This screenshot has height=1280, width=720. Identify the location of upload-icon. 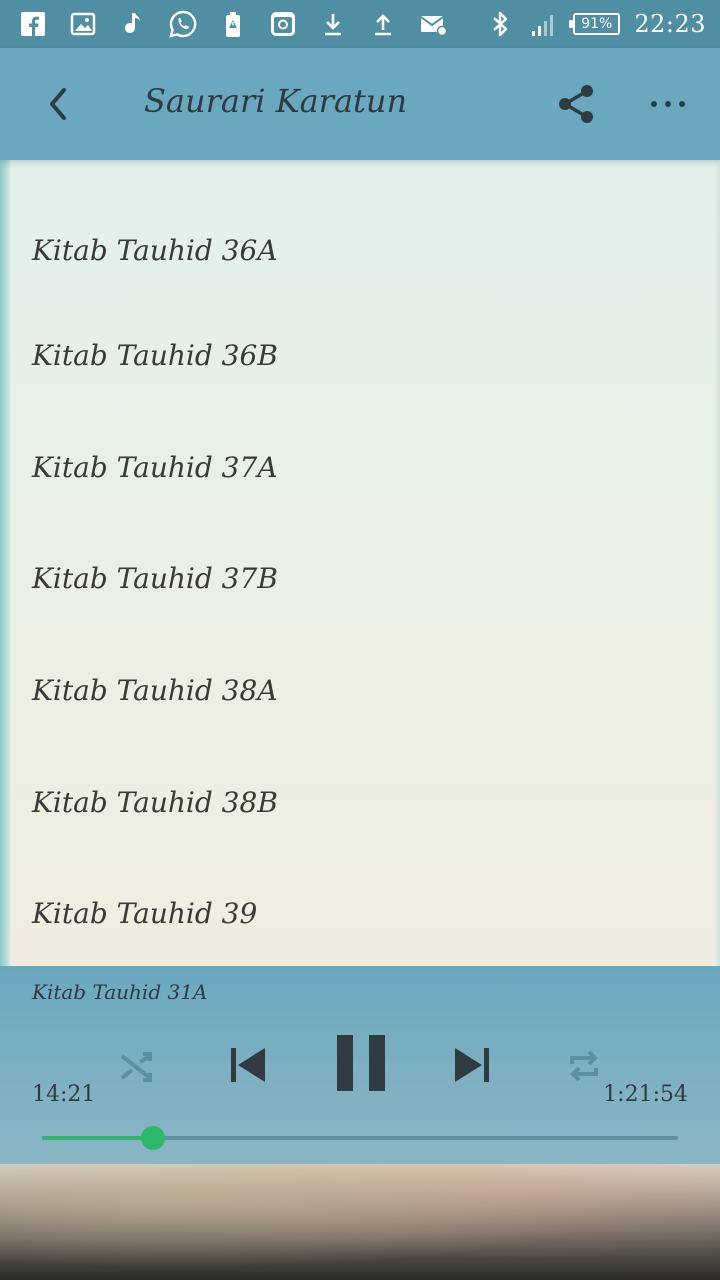
(383, 24).